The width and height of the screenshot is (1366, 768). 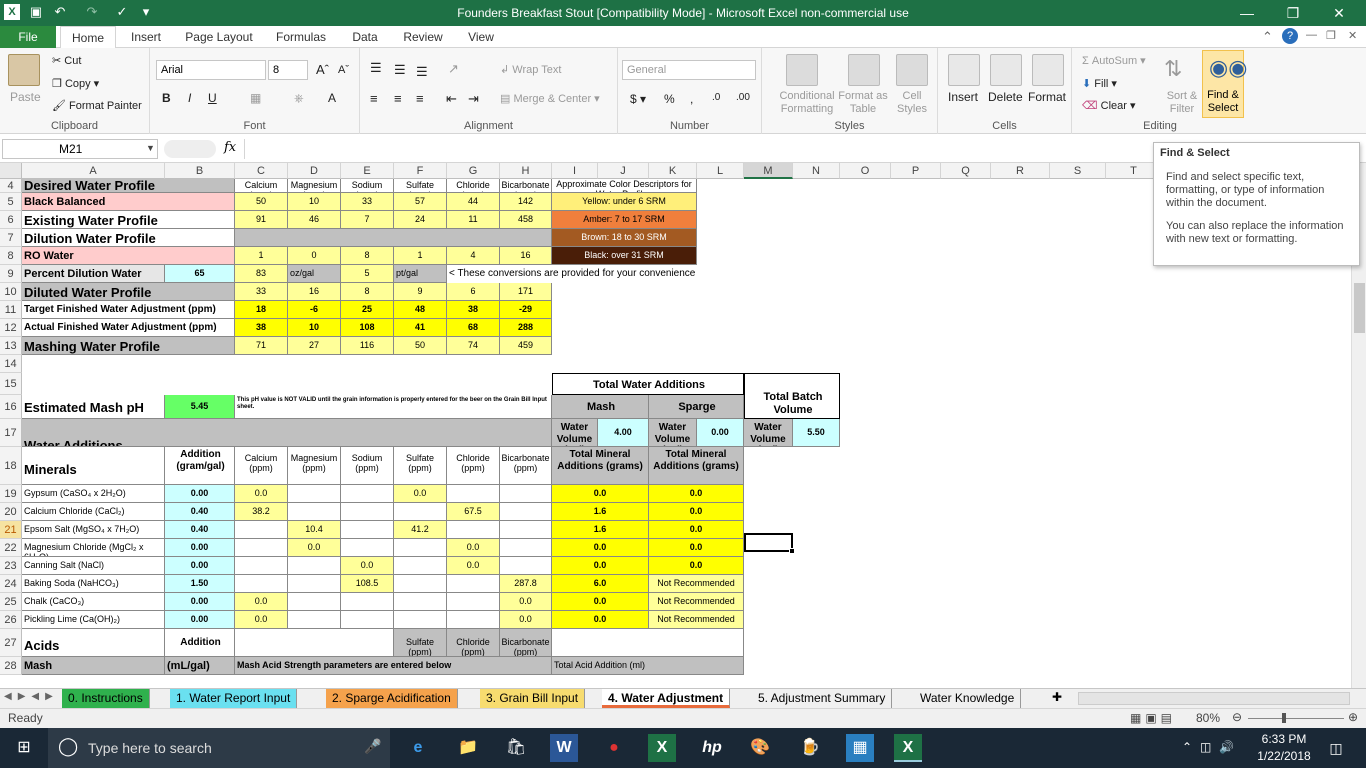 What do you see at coordinates (1247, 13) in the screenshot?
I see `minimize-button: —` at bounding box center [1247, 13].